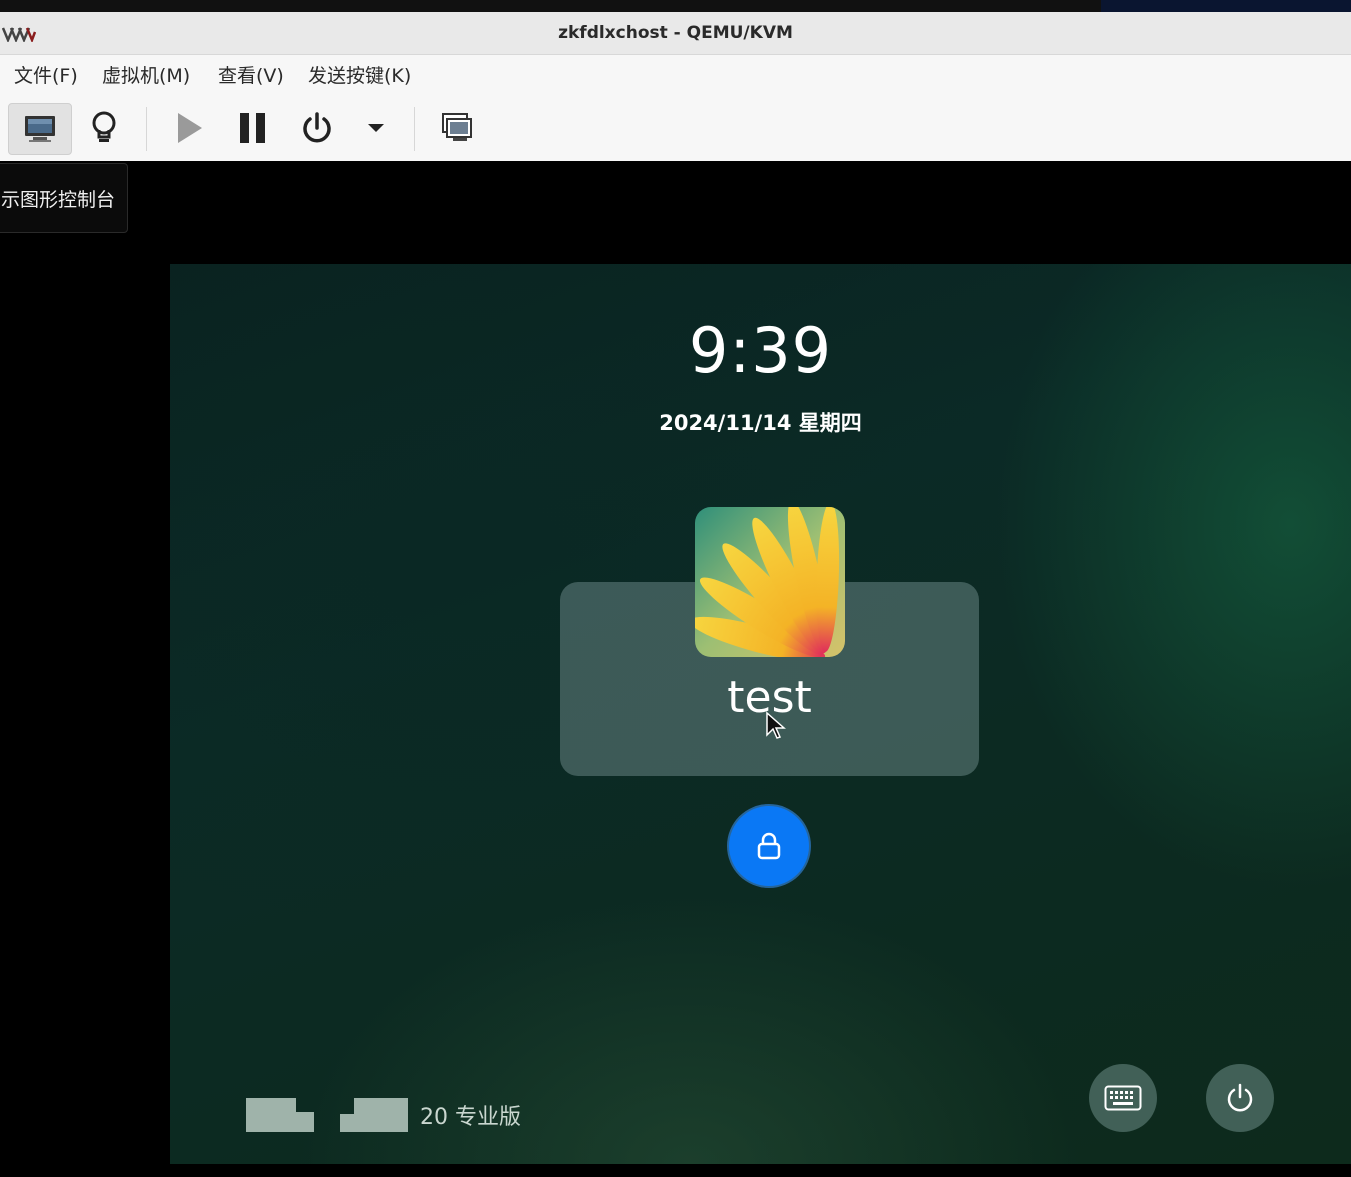  I want to click on shutdown-menu-button, so click(376, 128).